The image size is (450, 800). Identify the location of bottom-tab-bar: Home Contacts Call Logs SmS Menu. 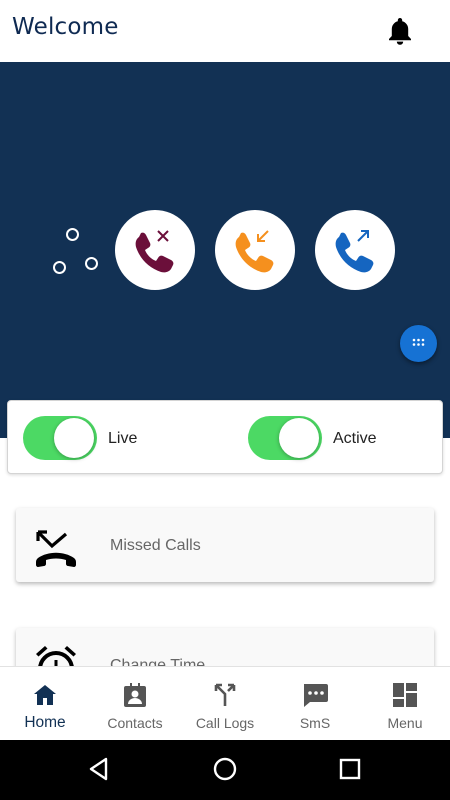
(225, 703).